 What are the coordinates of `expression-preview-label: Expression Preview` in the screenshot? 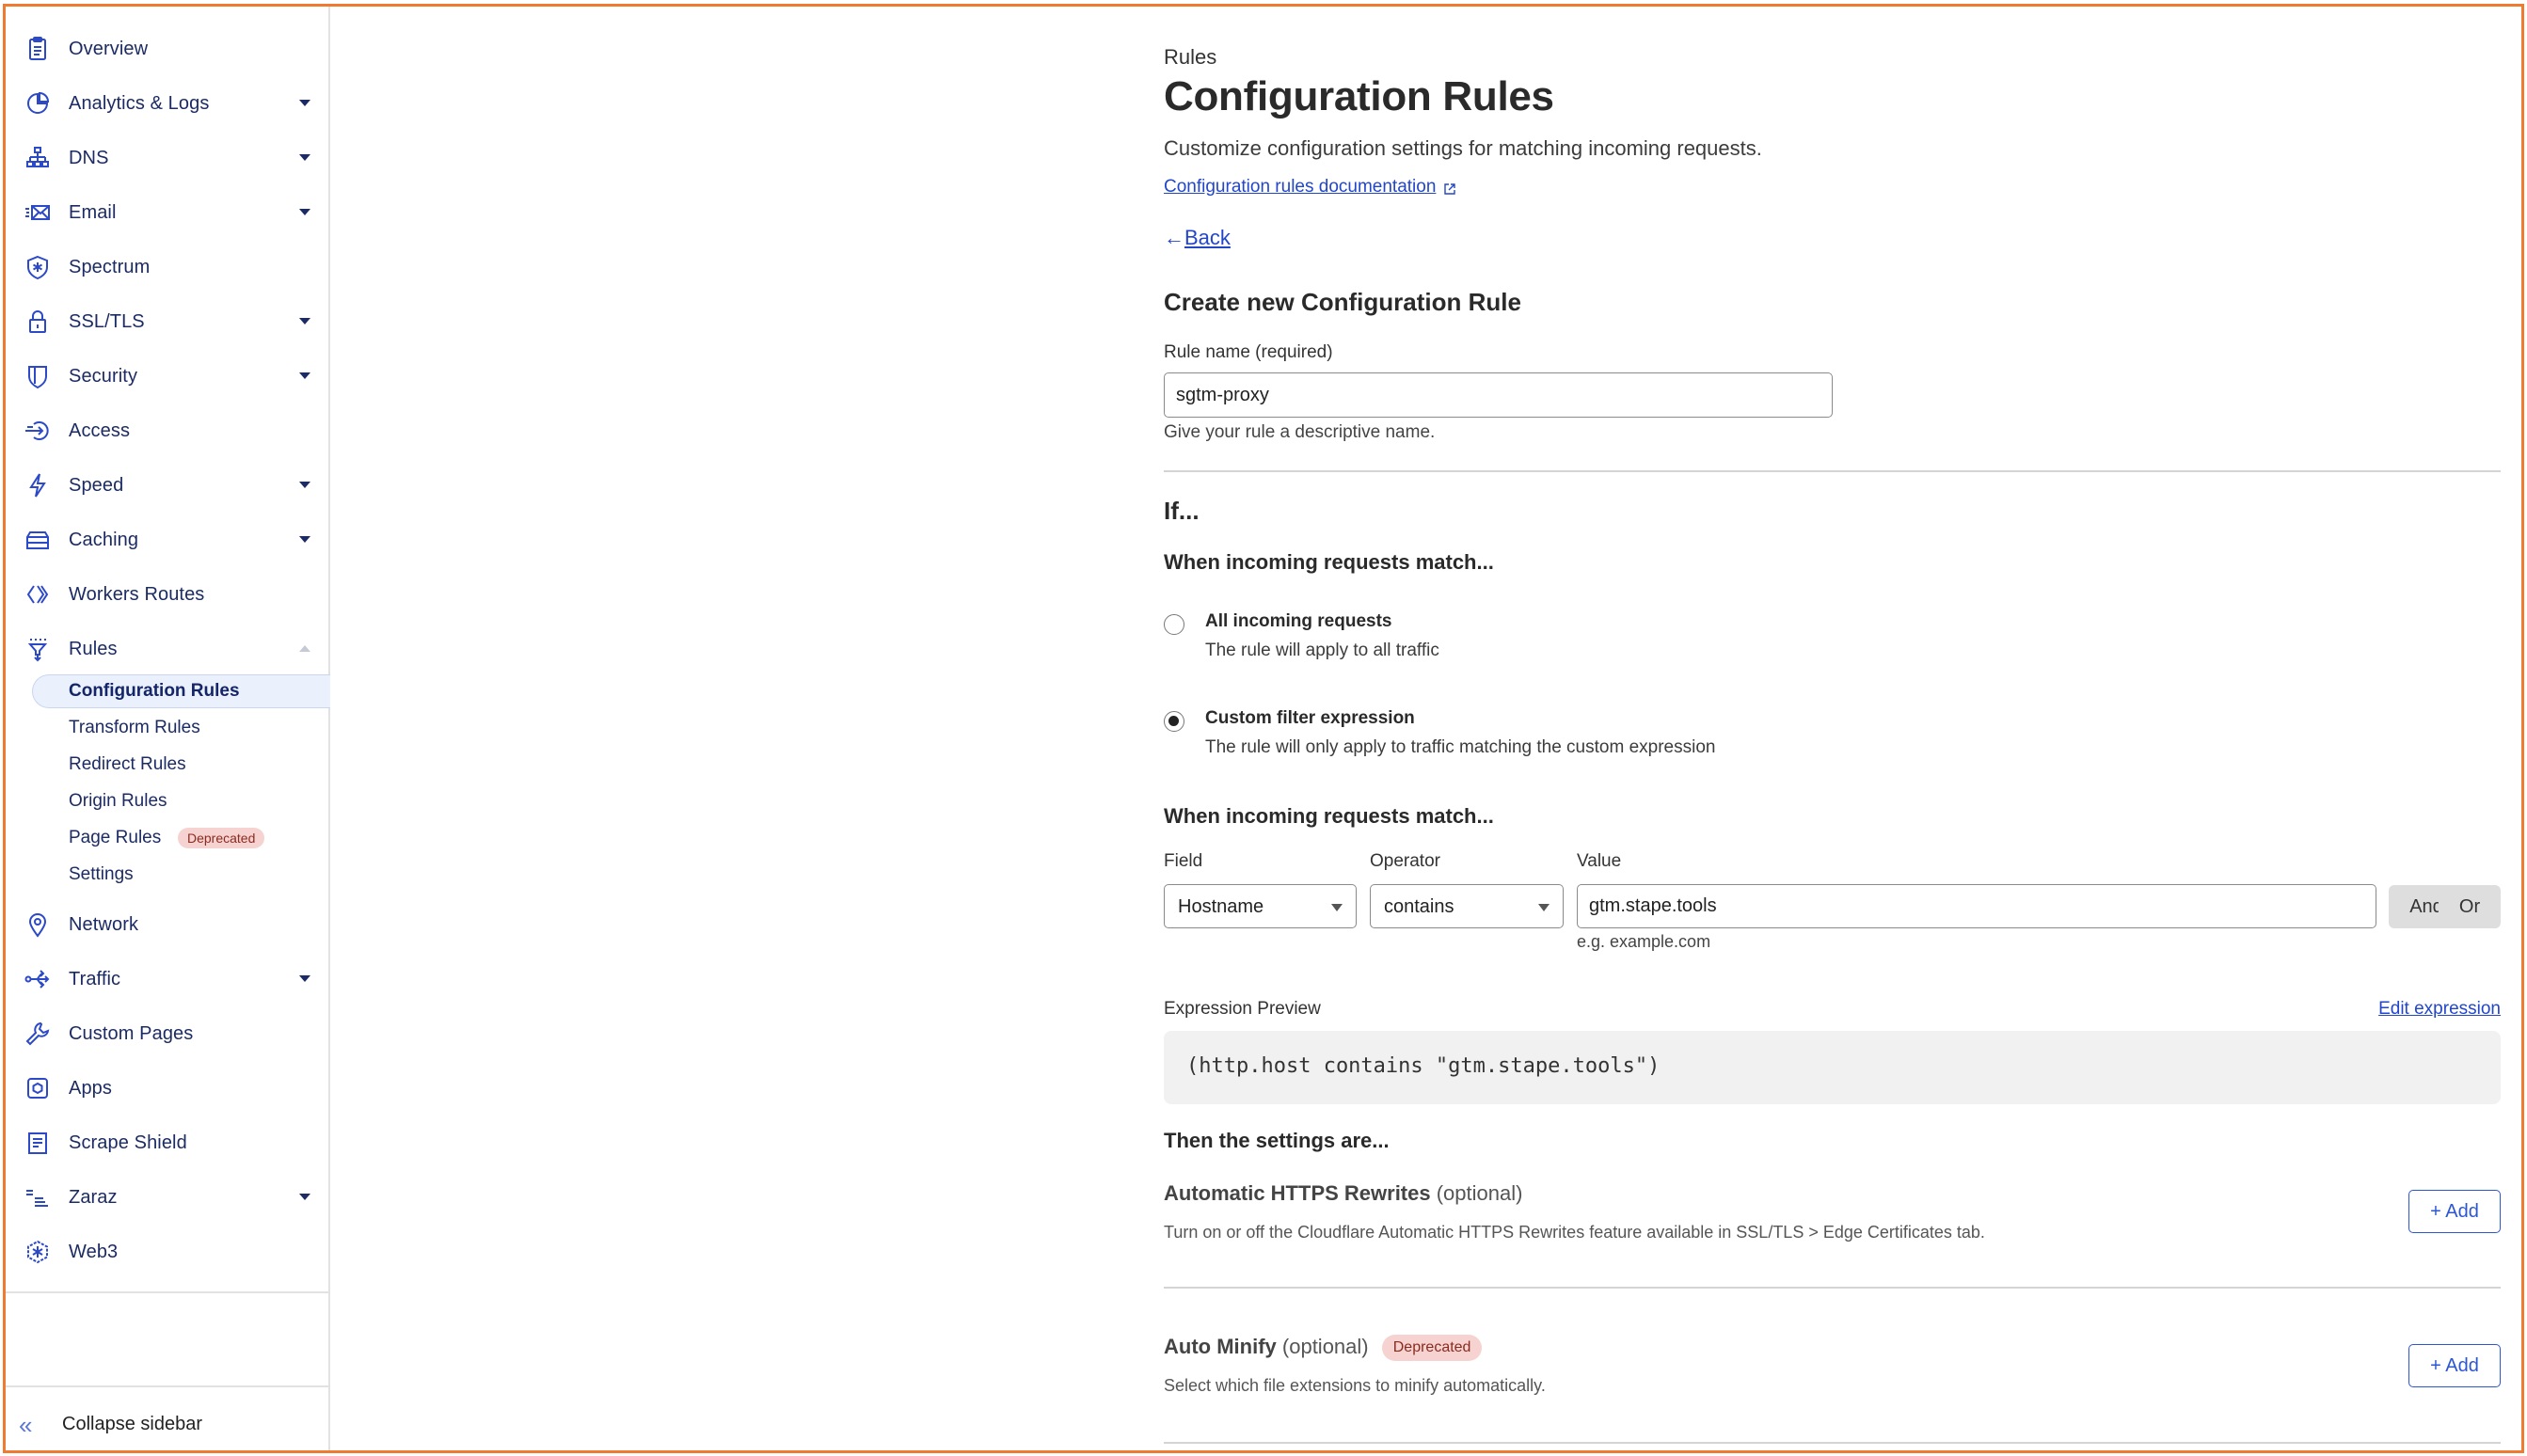 It's located at (1242, 1009).